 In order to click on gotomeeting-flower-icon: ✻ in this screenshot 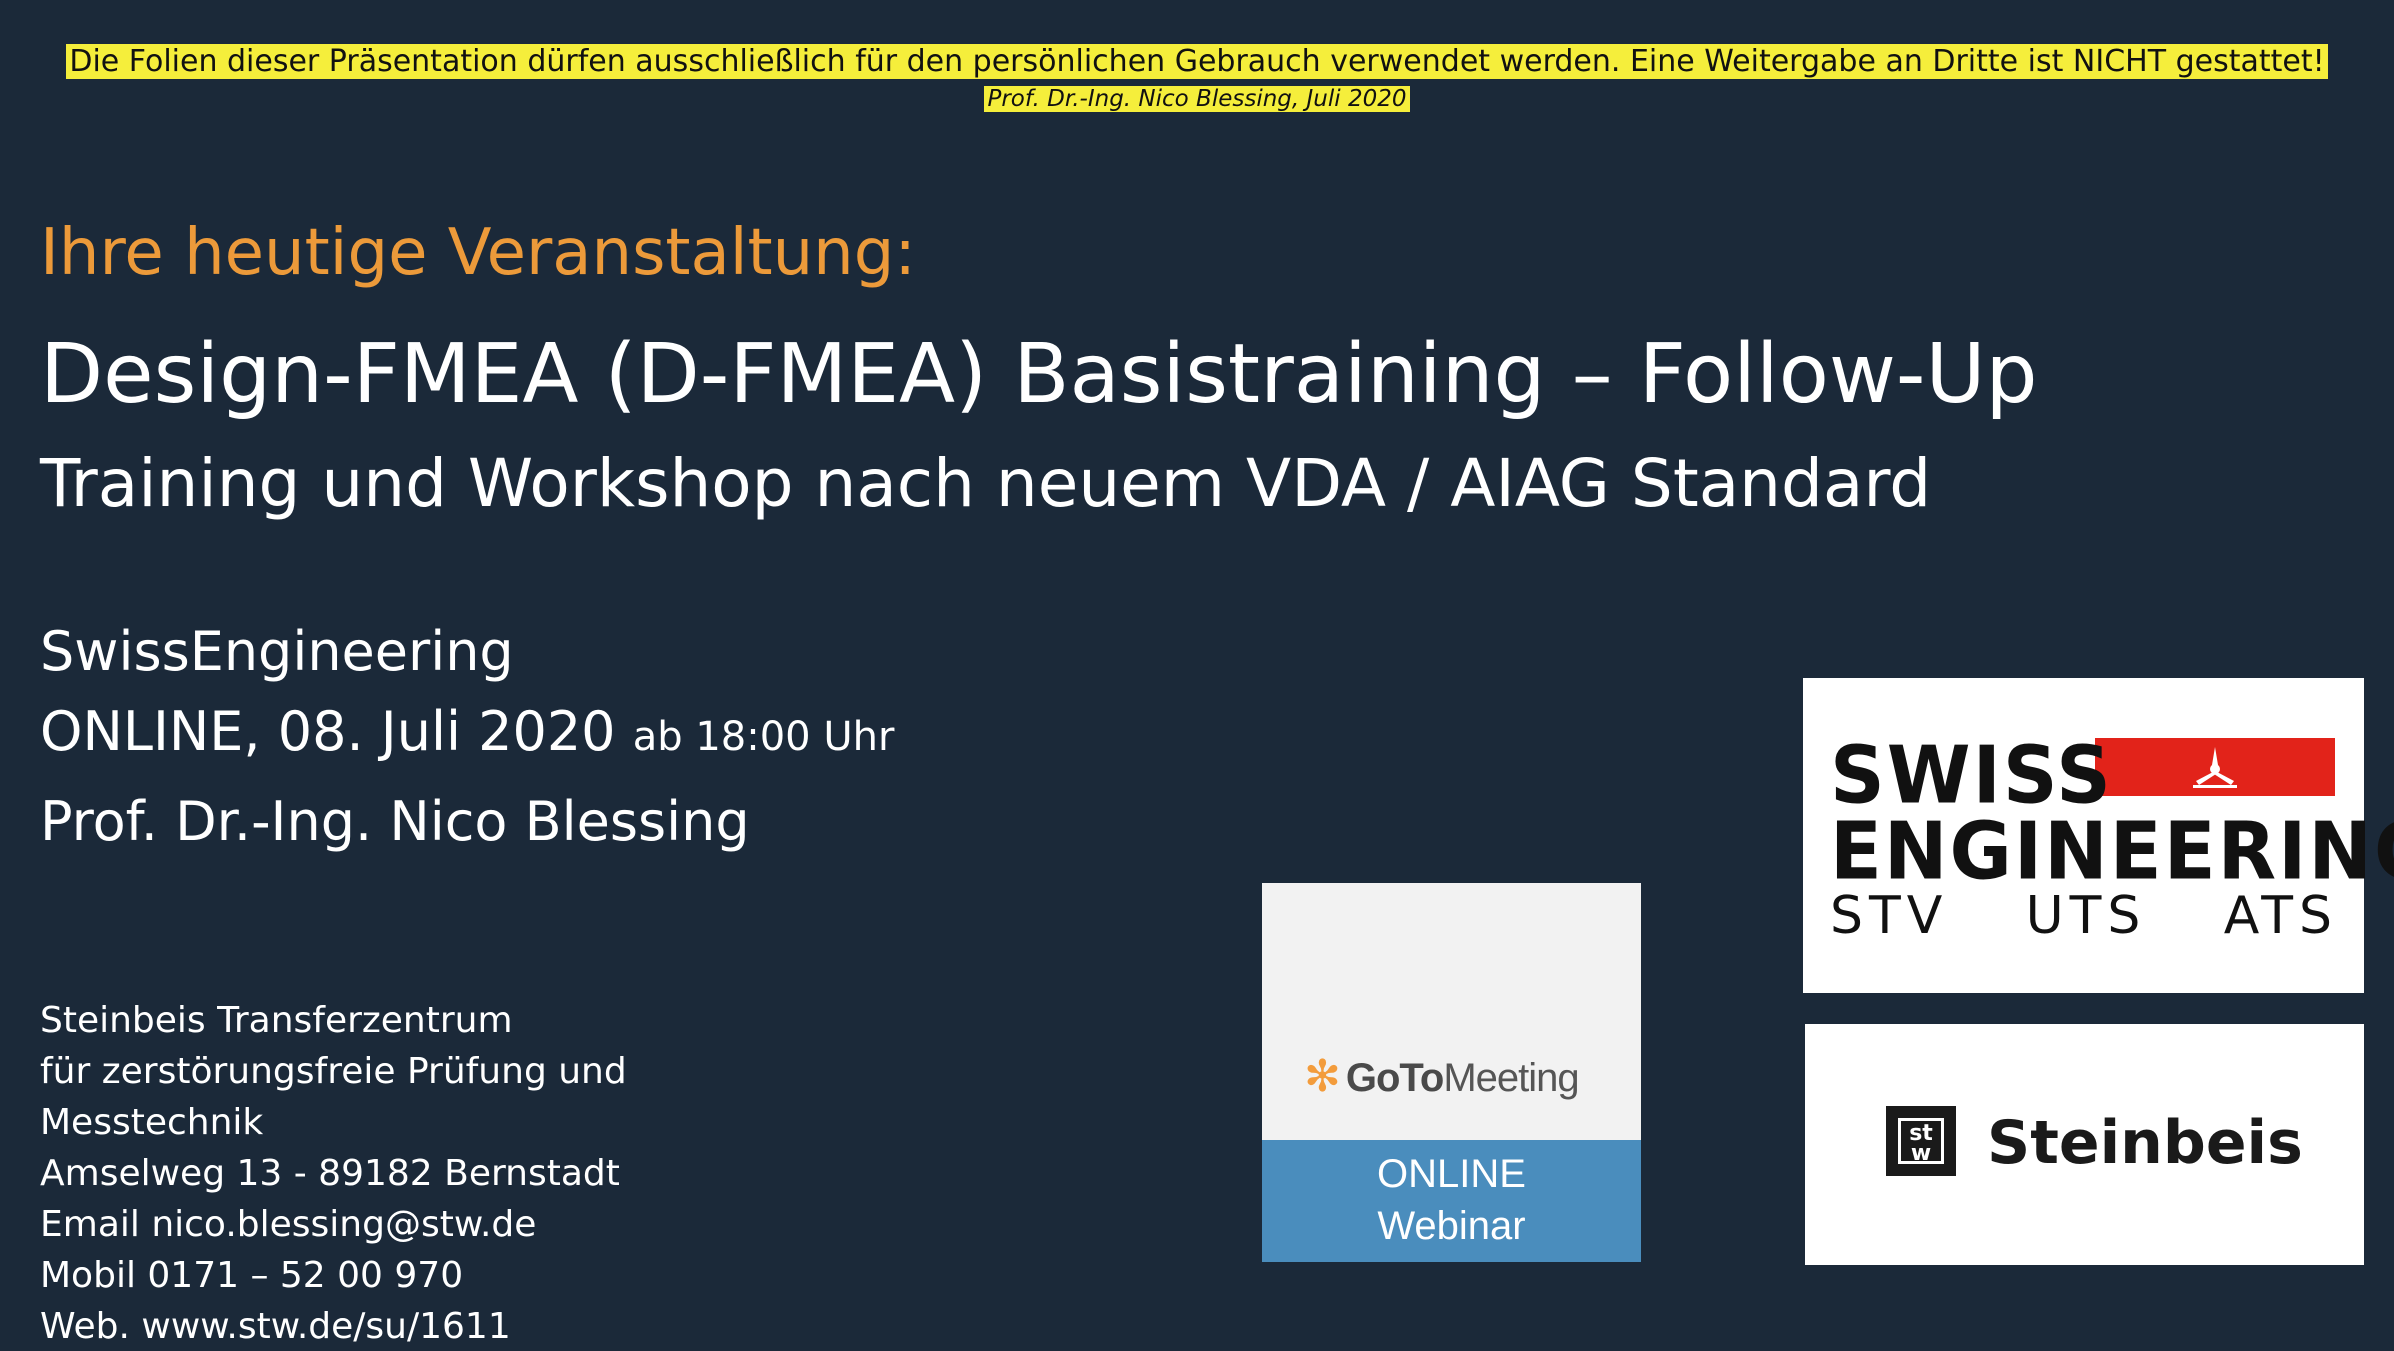, I will do `click(1322, 1076)`.